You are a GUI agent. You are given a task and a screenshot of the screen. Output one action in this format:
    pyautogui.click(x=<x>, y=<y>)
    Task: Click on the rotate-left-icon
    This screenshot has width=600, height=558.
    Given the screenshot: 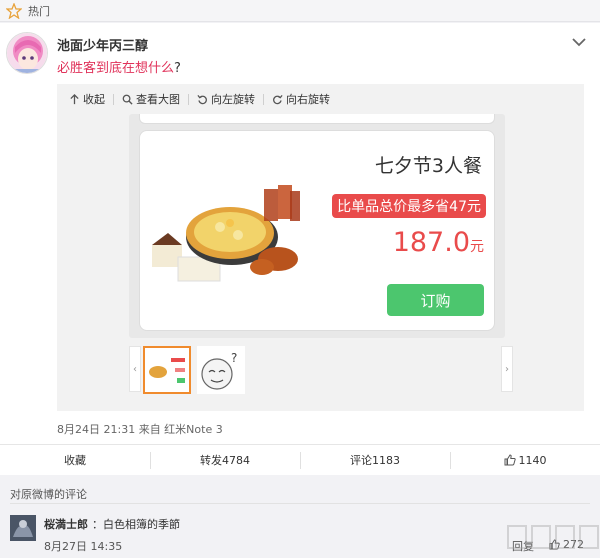 What is the action you would take?
    pyautogui.click(x=202, y=99)
    